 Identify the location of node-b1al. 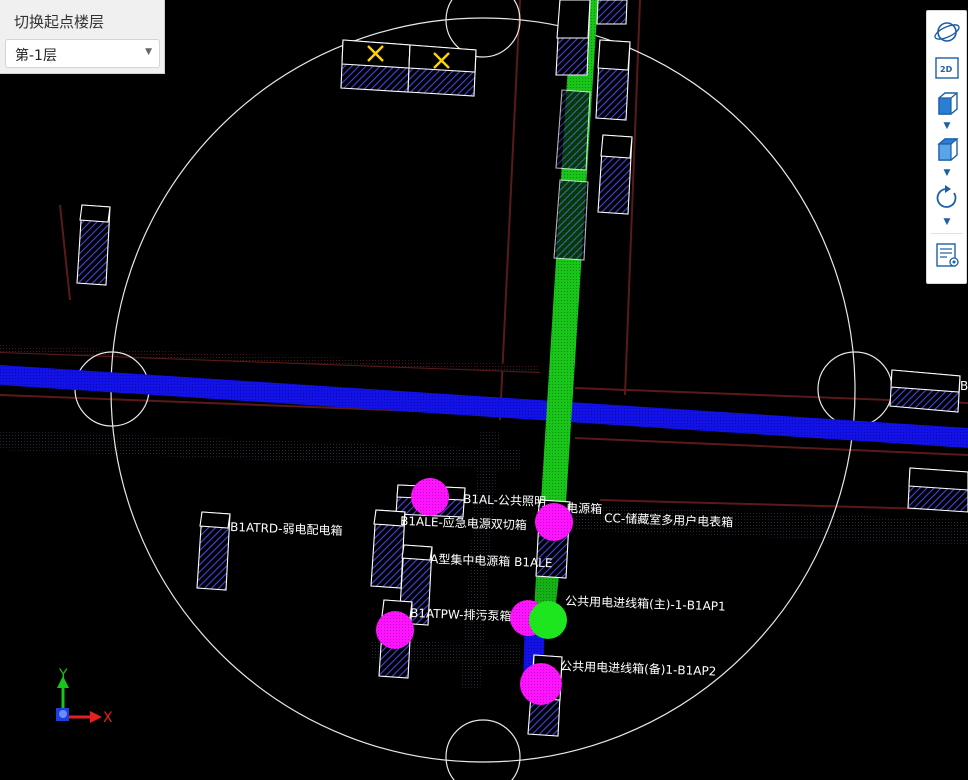
(430, 497).